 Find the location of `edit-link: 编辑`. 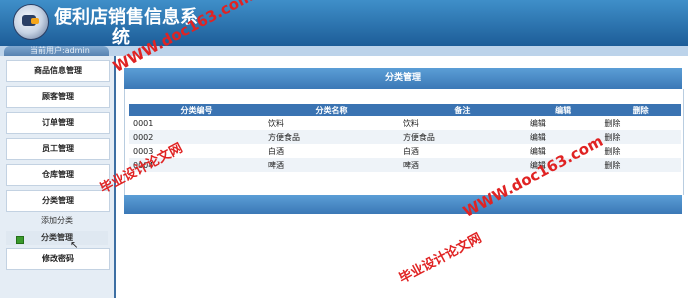

edit-link: 编辑 is located at coordinates (563, 123).